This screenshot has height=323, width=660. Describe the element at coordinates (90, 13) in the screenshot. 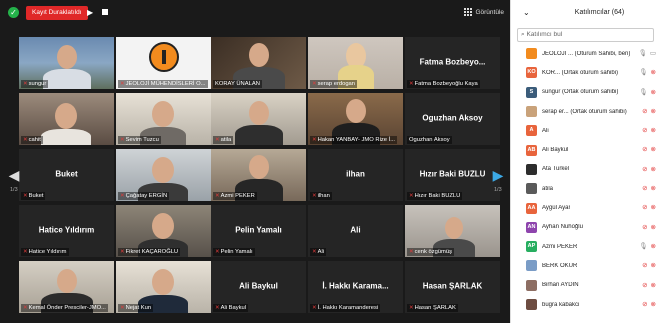

I see `resume-recording-icon: ▶` at that location.